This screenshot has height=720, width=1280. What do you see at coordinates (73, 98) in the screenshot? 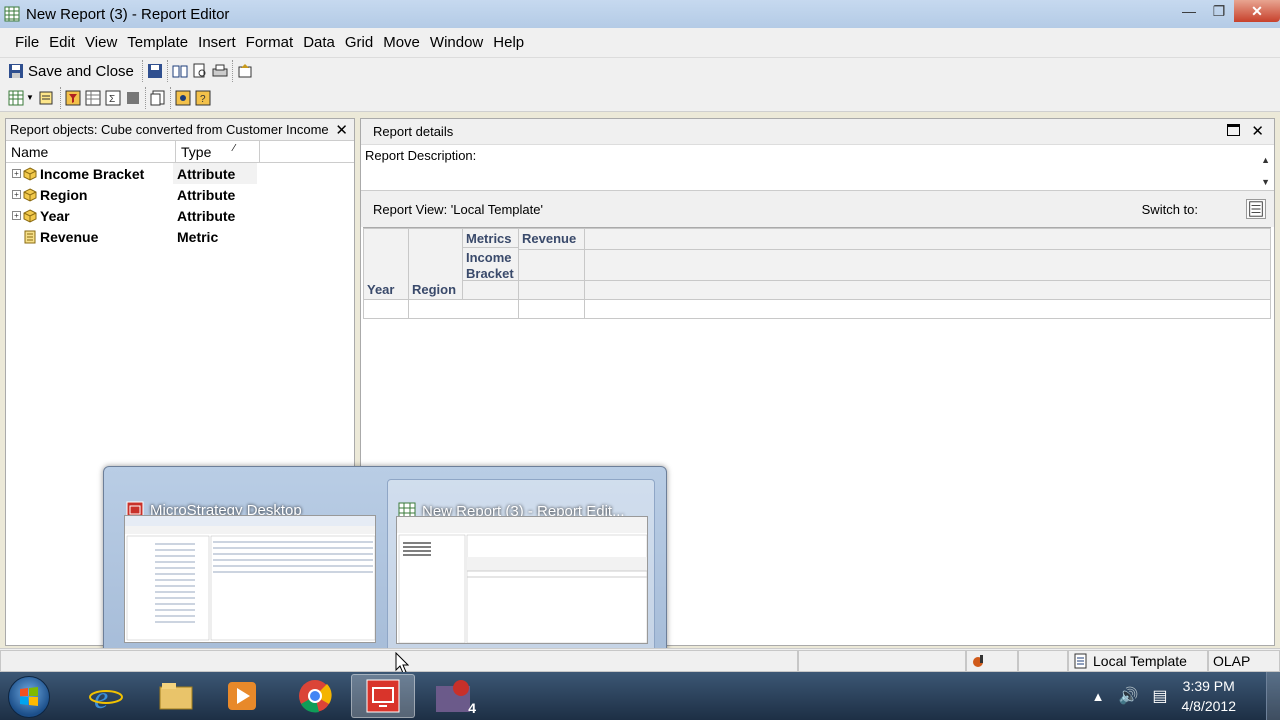
I see `filter-icon` at bounding box center [73, 98].